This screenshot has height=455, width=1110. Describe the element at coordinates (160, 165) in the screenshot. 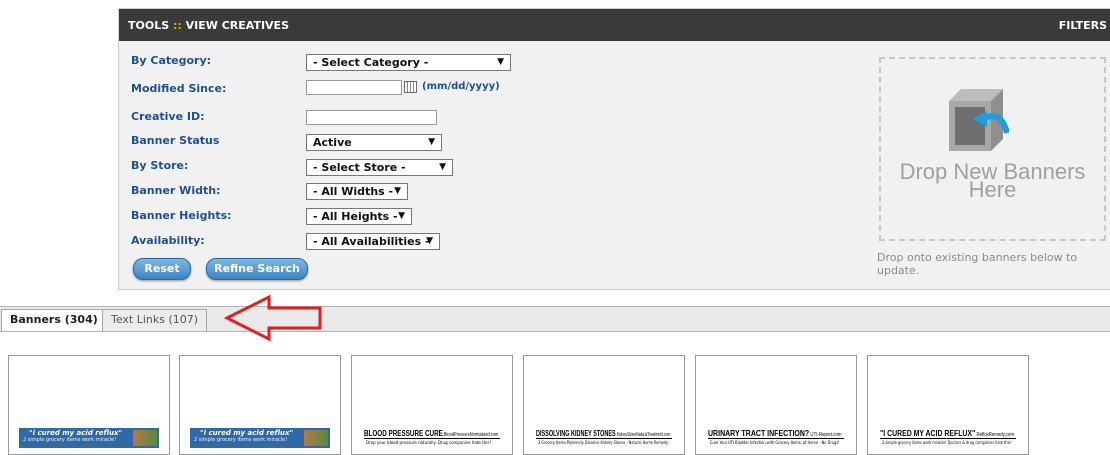

I see `store-label: By Store:` at that location.